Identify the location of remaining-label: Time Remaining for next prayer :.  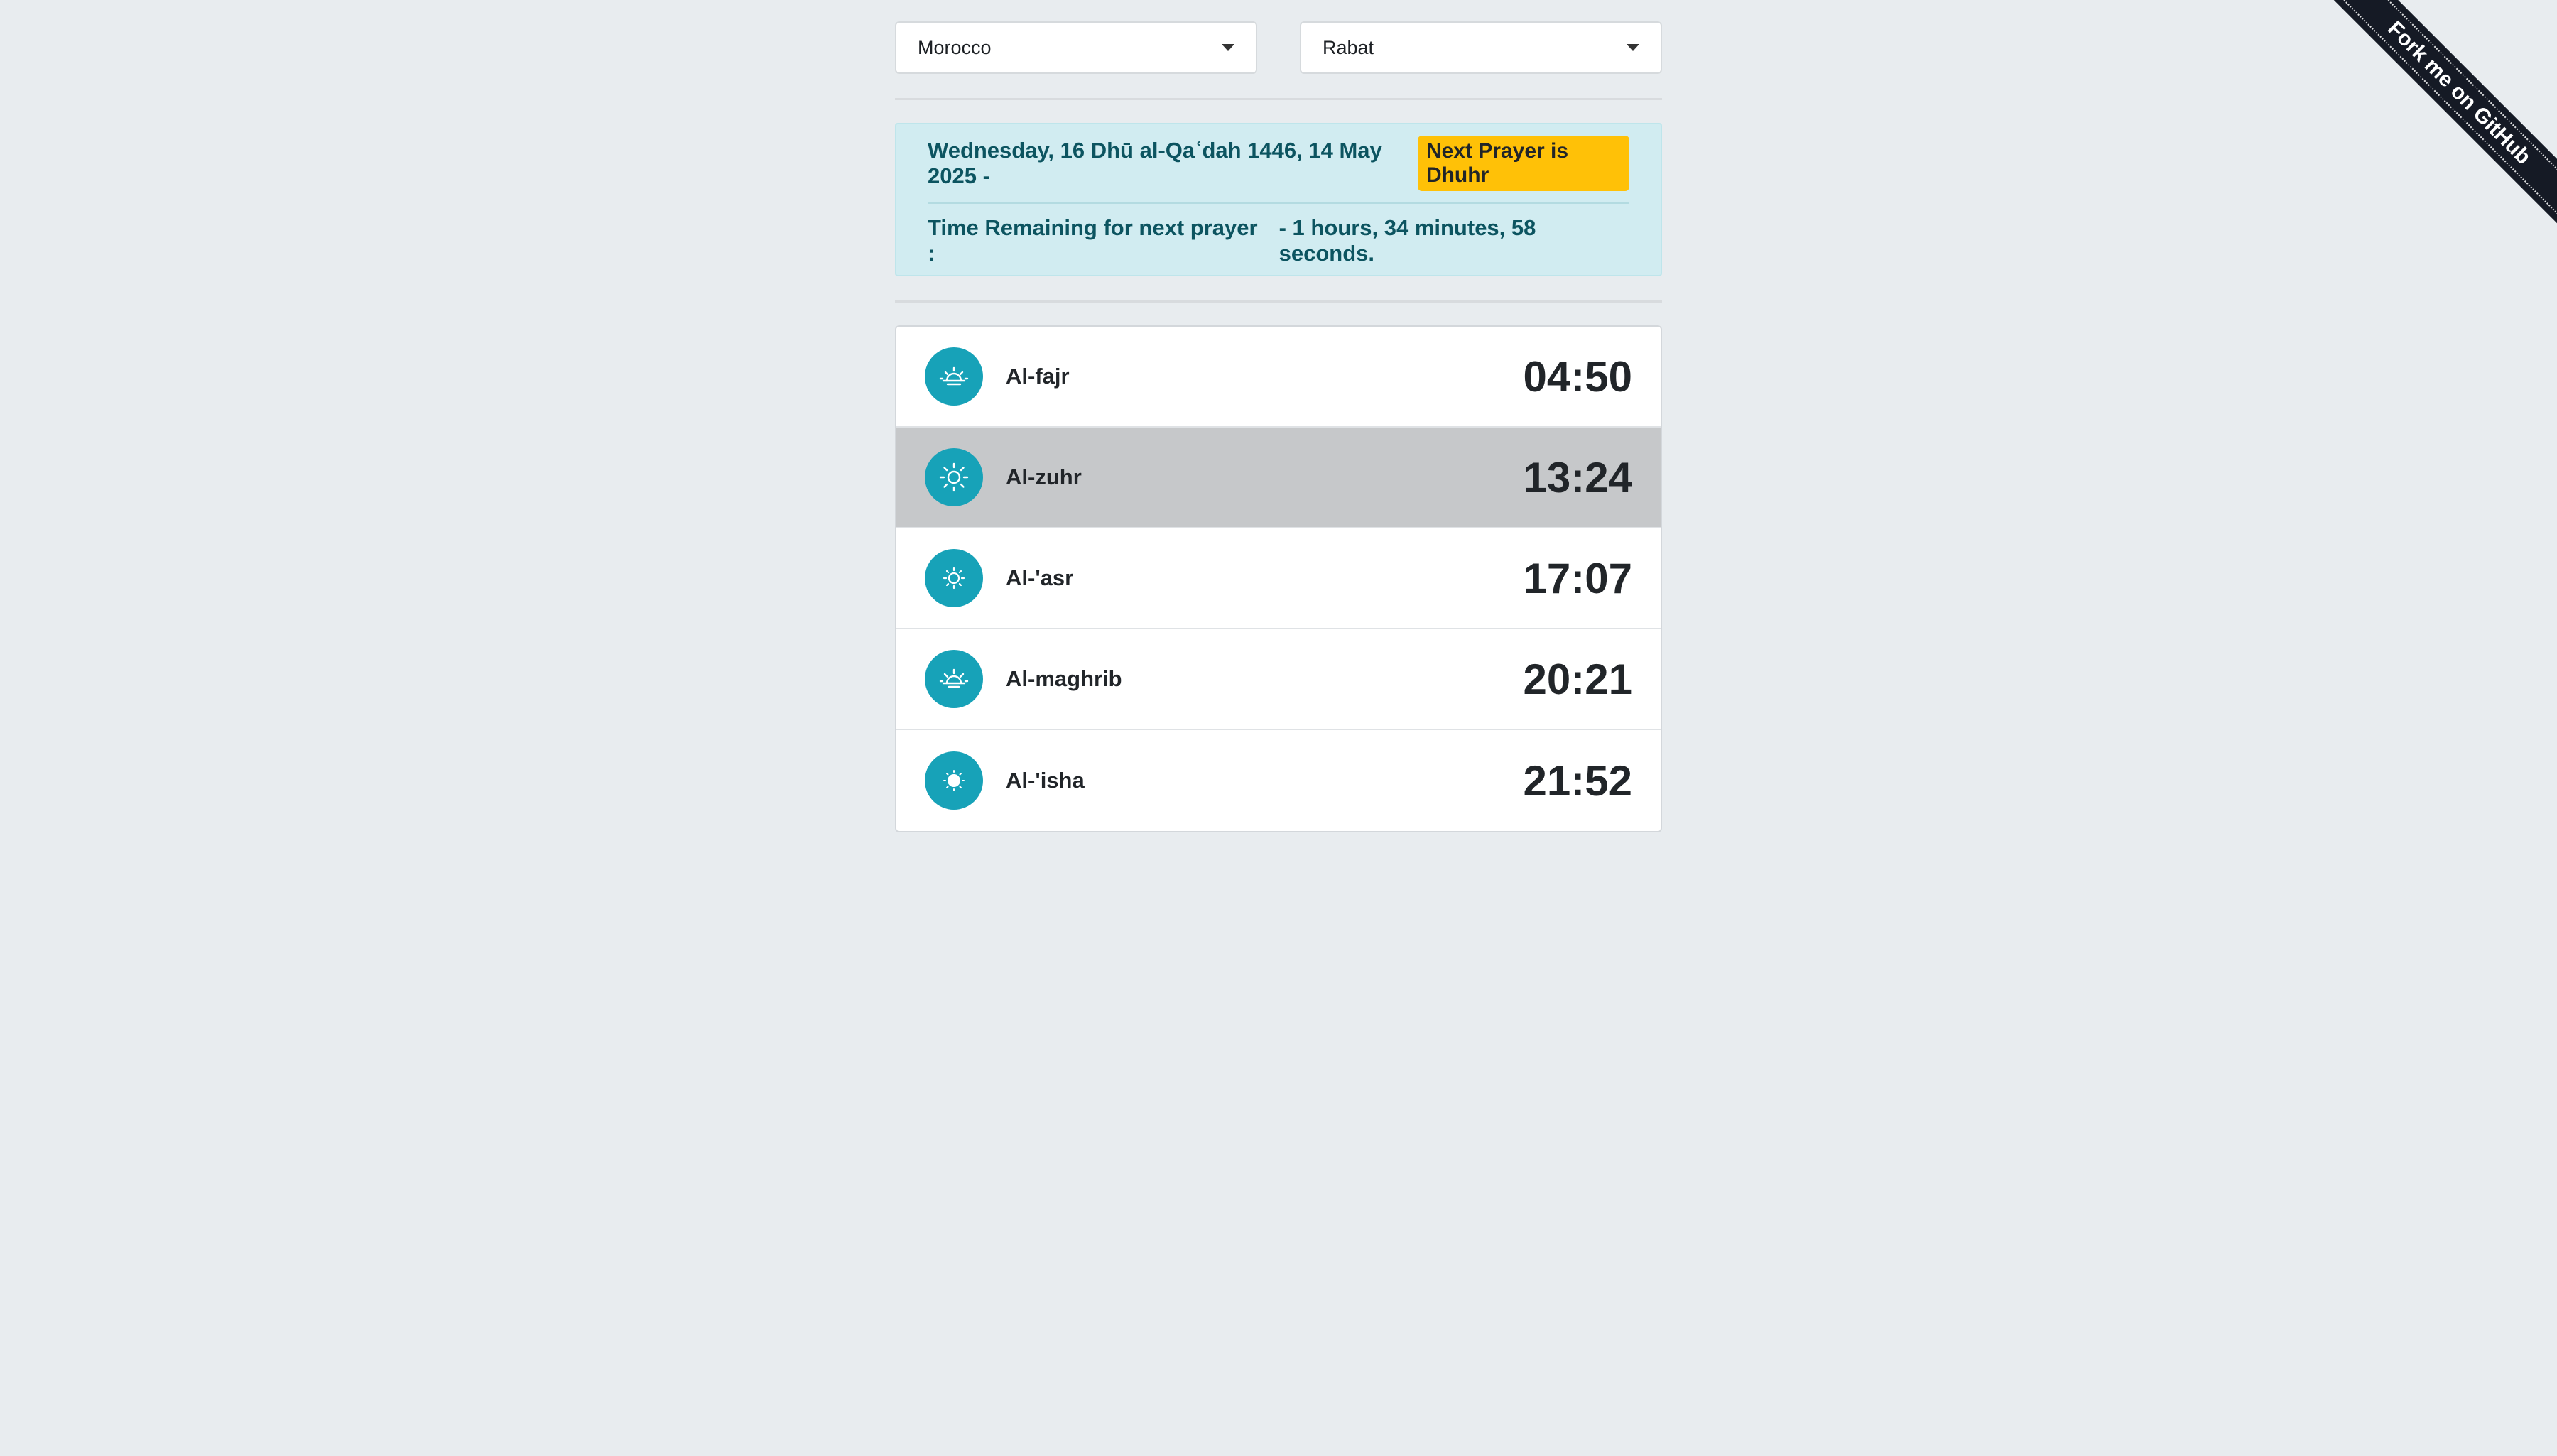
(1093, 240).